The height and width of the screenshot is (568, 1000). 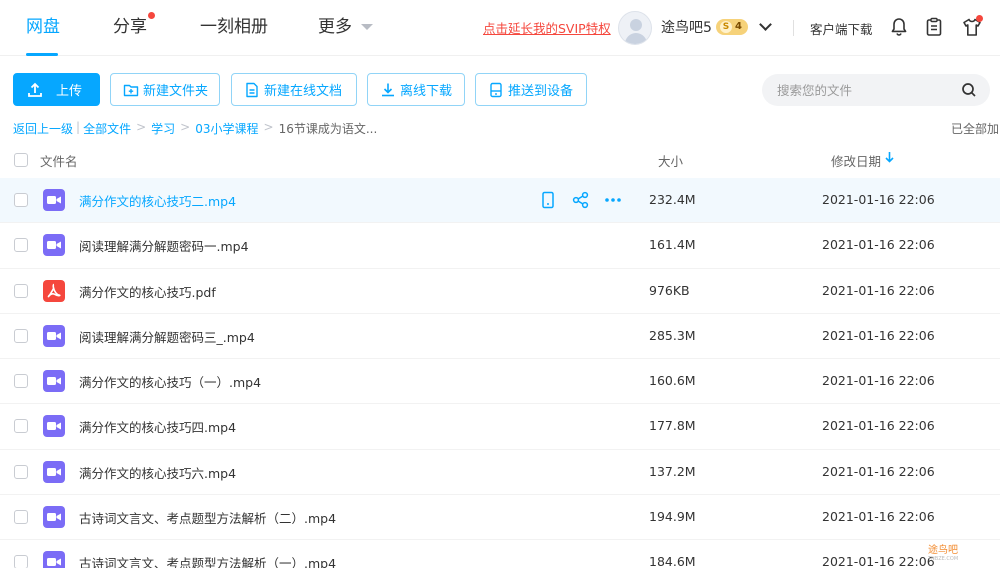 What do you see at coordinates (856, 160) in the screenshot?
I see `column-header-modified: 修改日期` at bounding box center [856, 160].